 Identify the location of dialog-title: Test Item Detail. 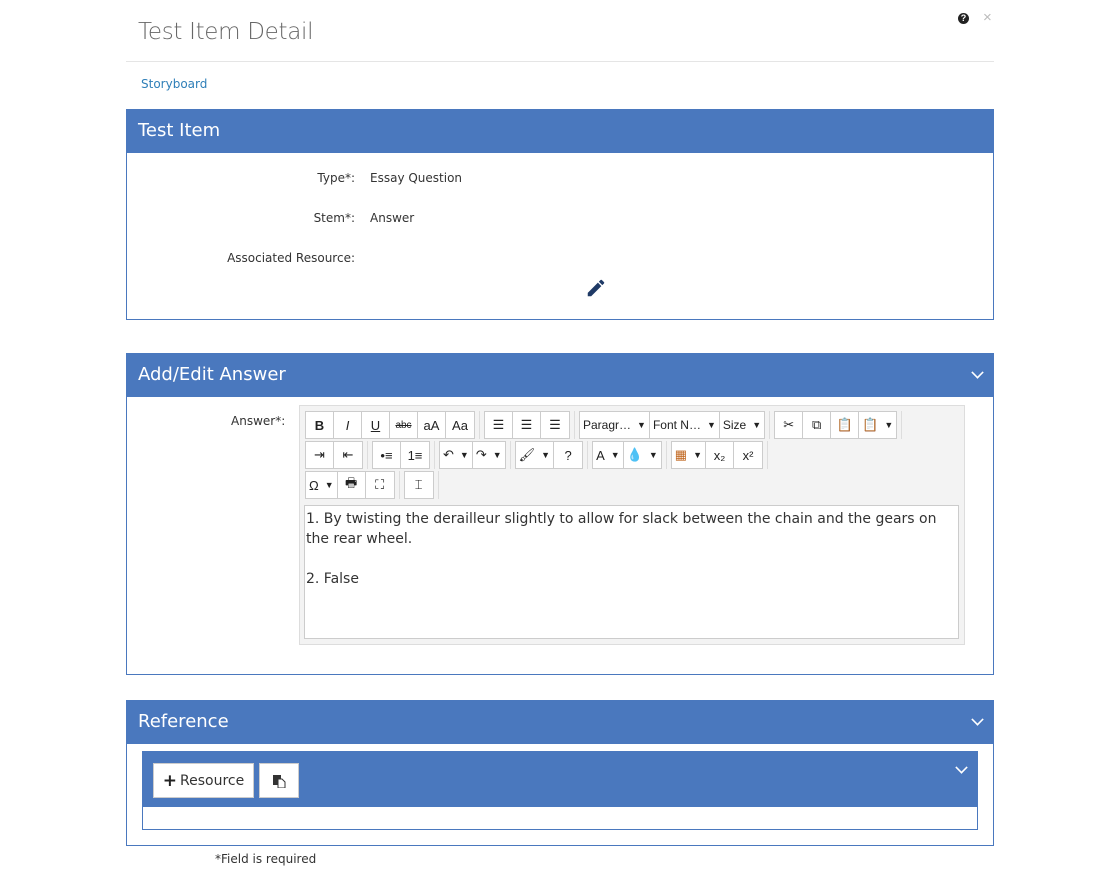
(226, 32).